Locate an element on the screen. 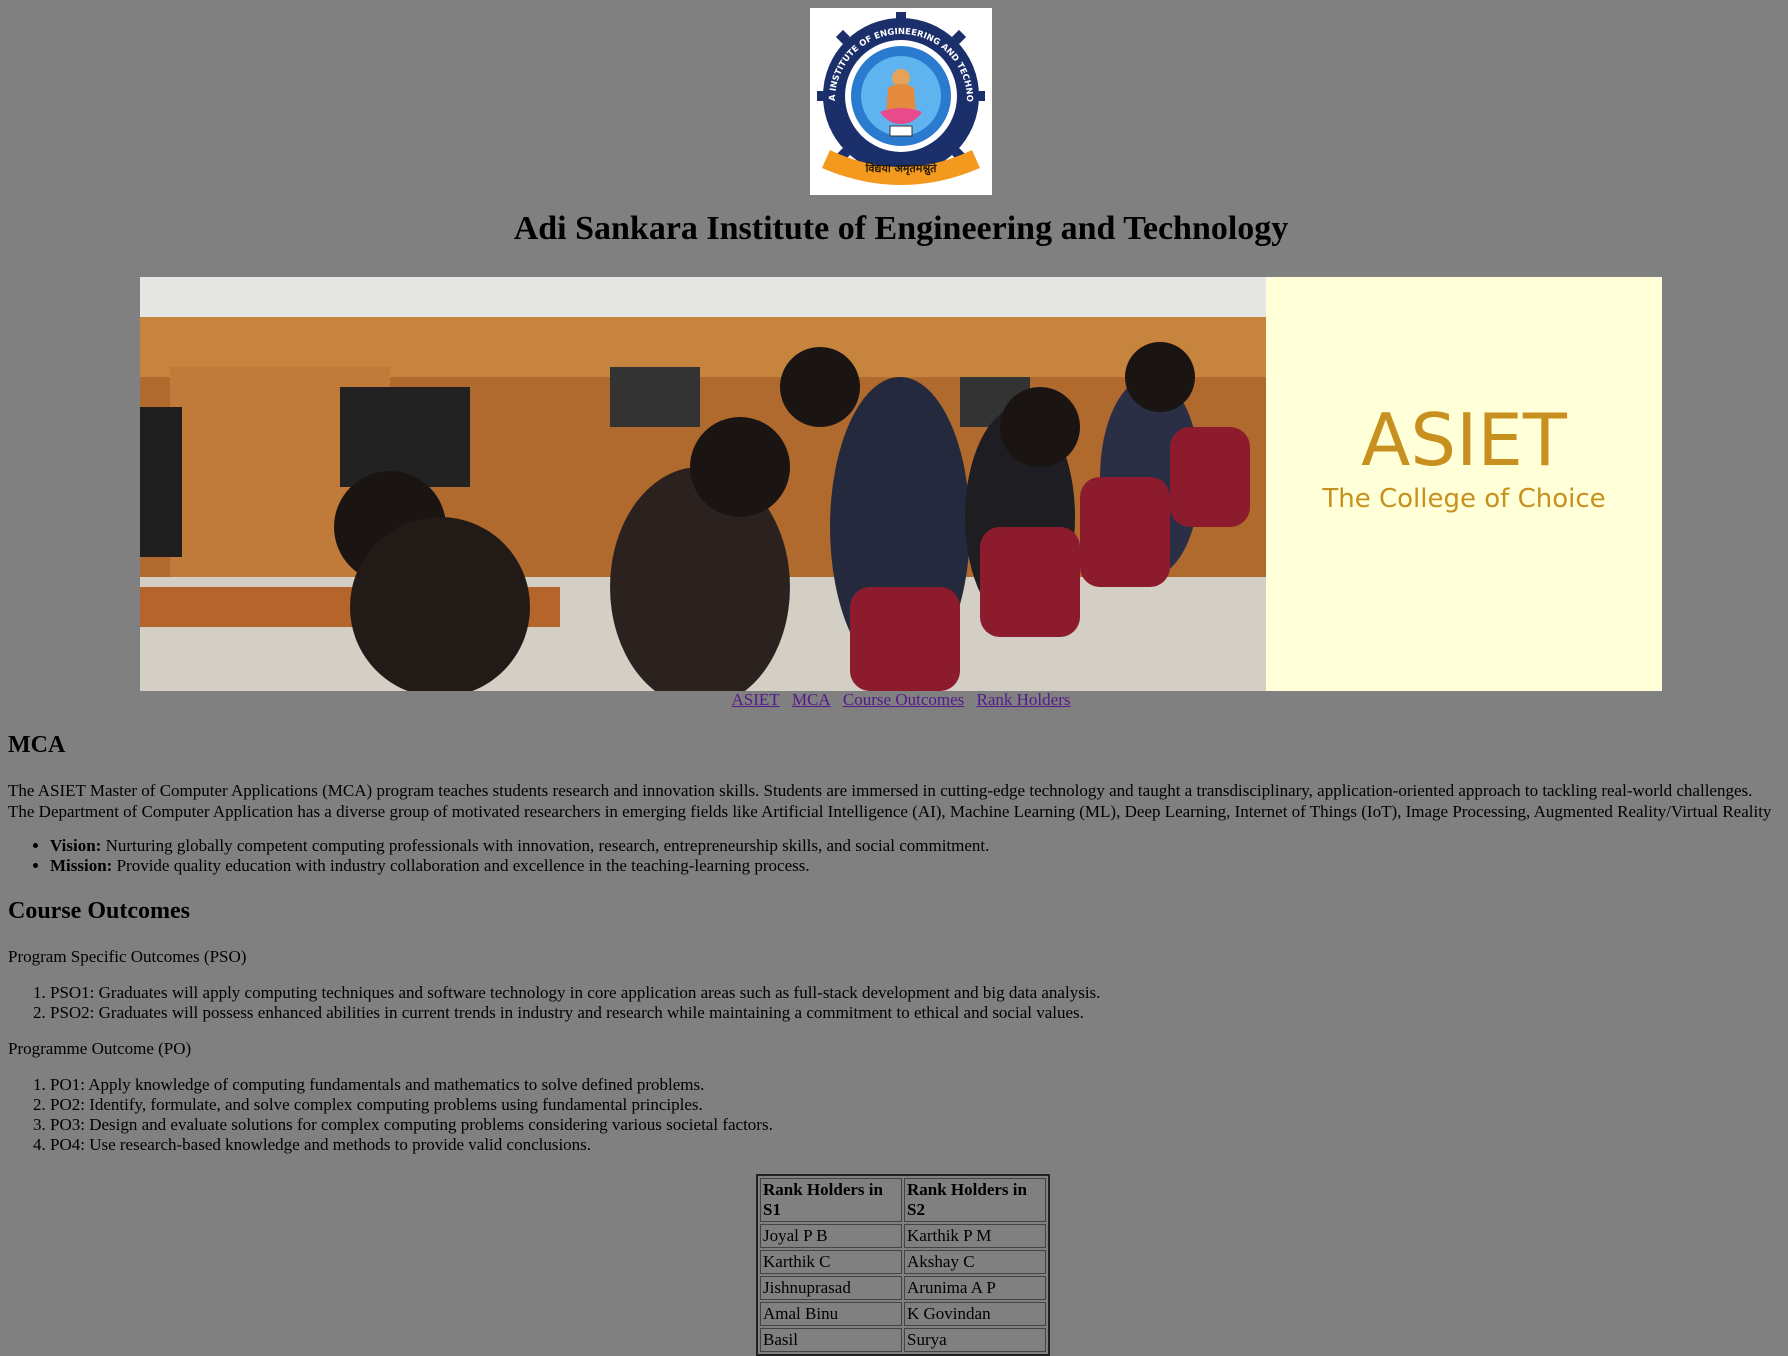 This screenshot has width=1788, height=1356. nav-link-rank-holders: Rank Holders is located at coordinates (1024, 699).